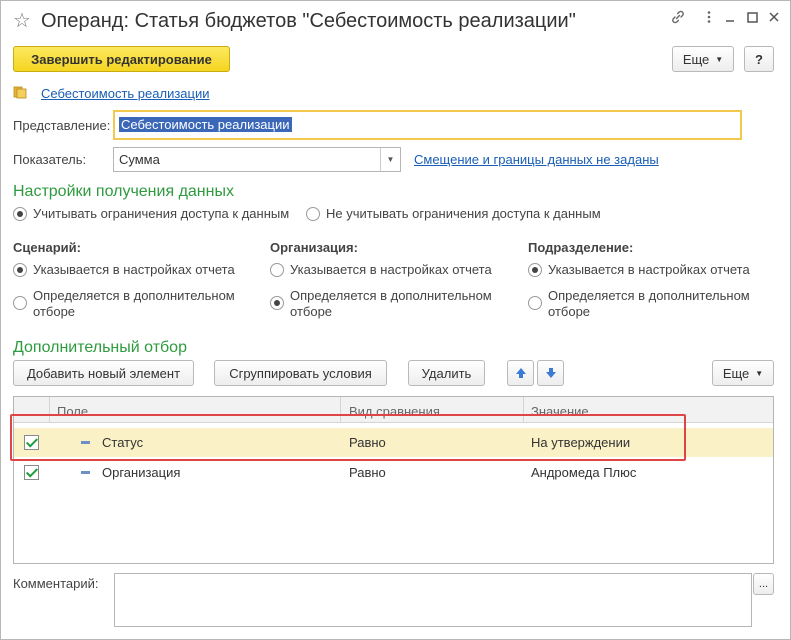 Image resolution: width=791 pixels, height=640 pixels. What do you see at coordinates (391, 269) in the screenshot?
I see `organization-option-report-label: Указывается в настройках отчета` at bounding box center [391, 269].